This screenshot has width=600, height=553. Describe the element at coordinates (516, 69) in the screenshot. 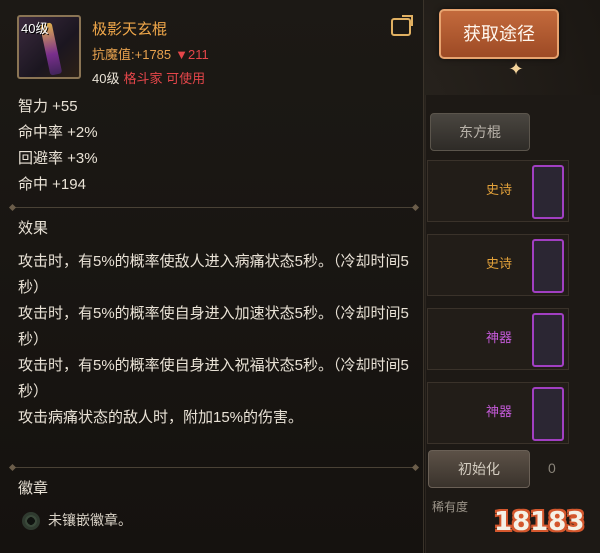

I see `sparkle-icon: ✦` at that location.